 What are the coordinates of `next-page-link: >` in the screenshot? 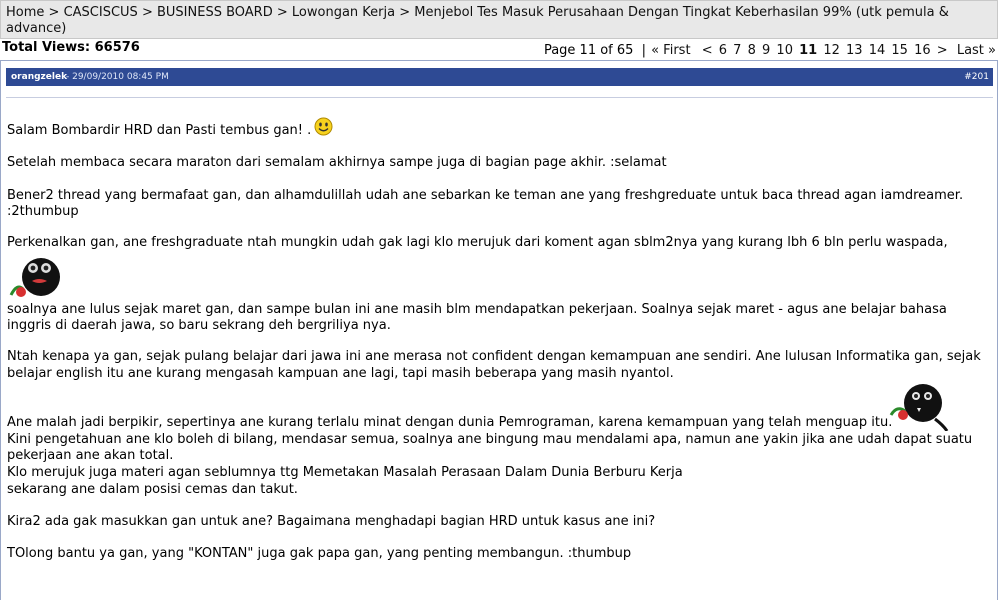 It's located at (942, 50).